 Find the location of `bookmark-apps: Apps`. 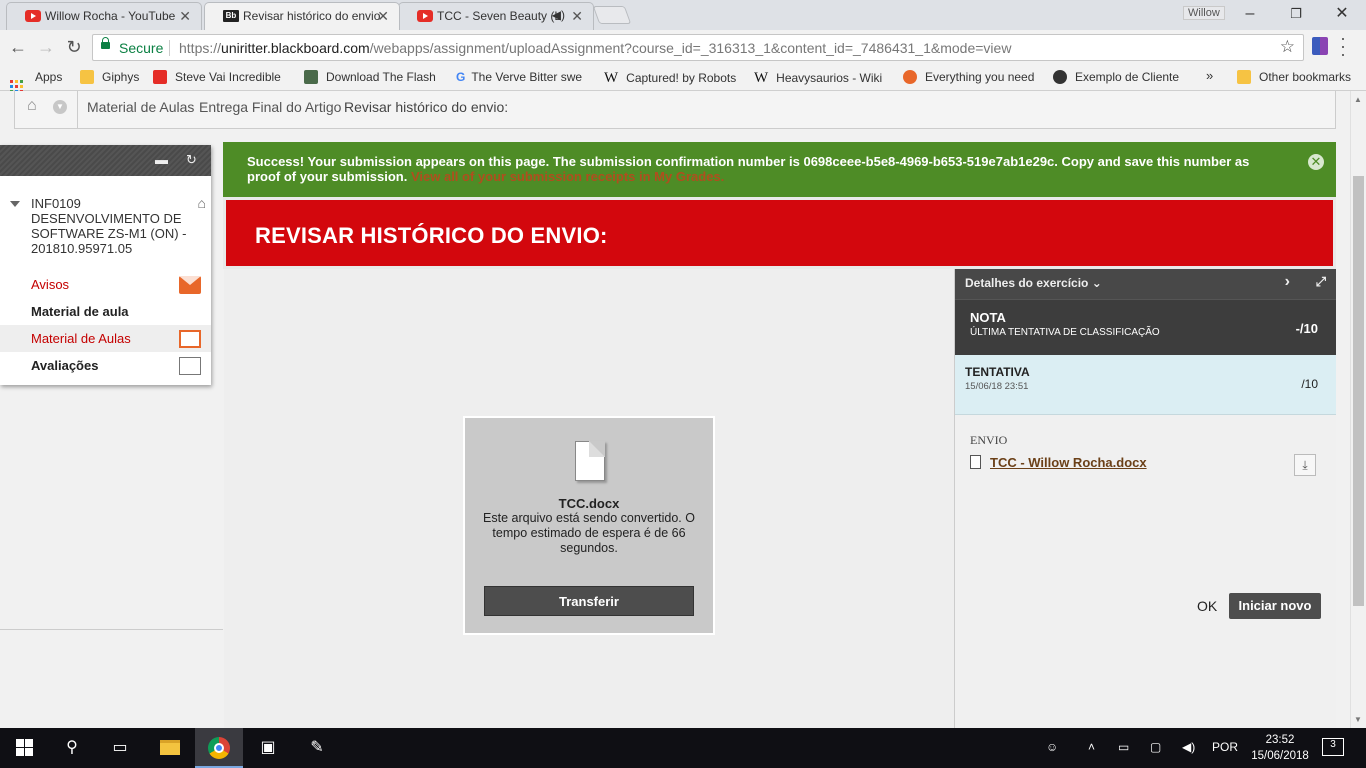

bookmark-apps: Apps is located at coordinates (36, 81).